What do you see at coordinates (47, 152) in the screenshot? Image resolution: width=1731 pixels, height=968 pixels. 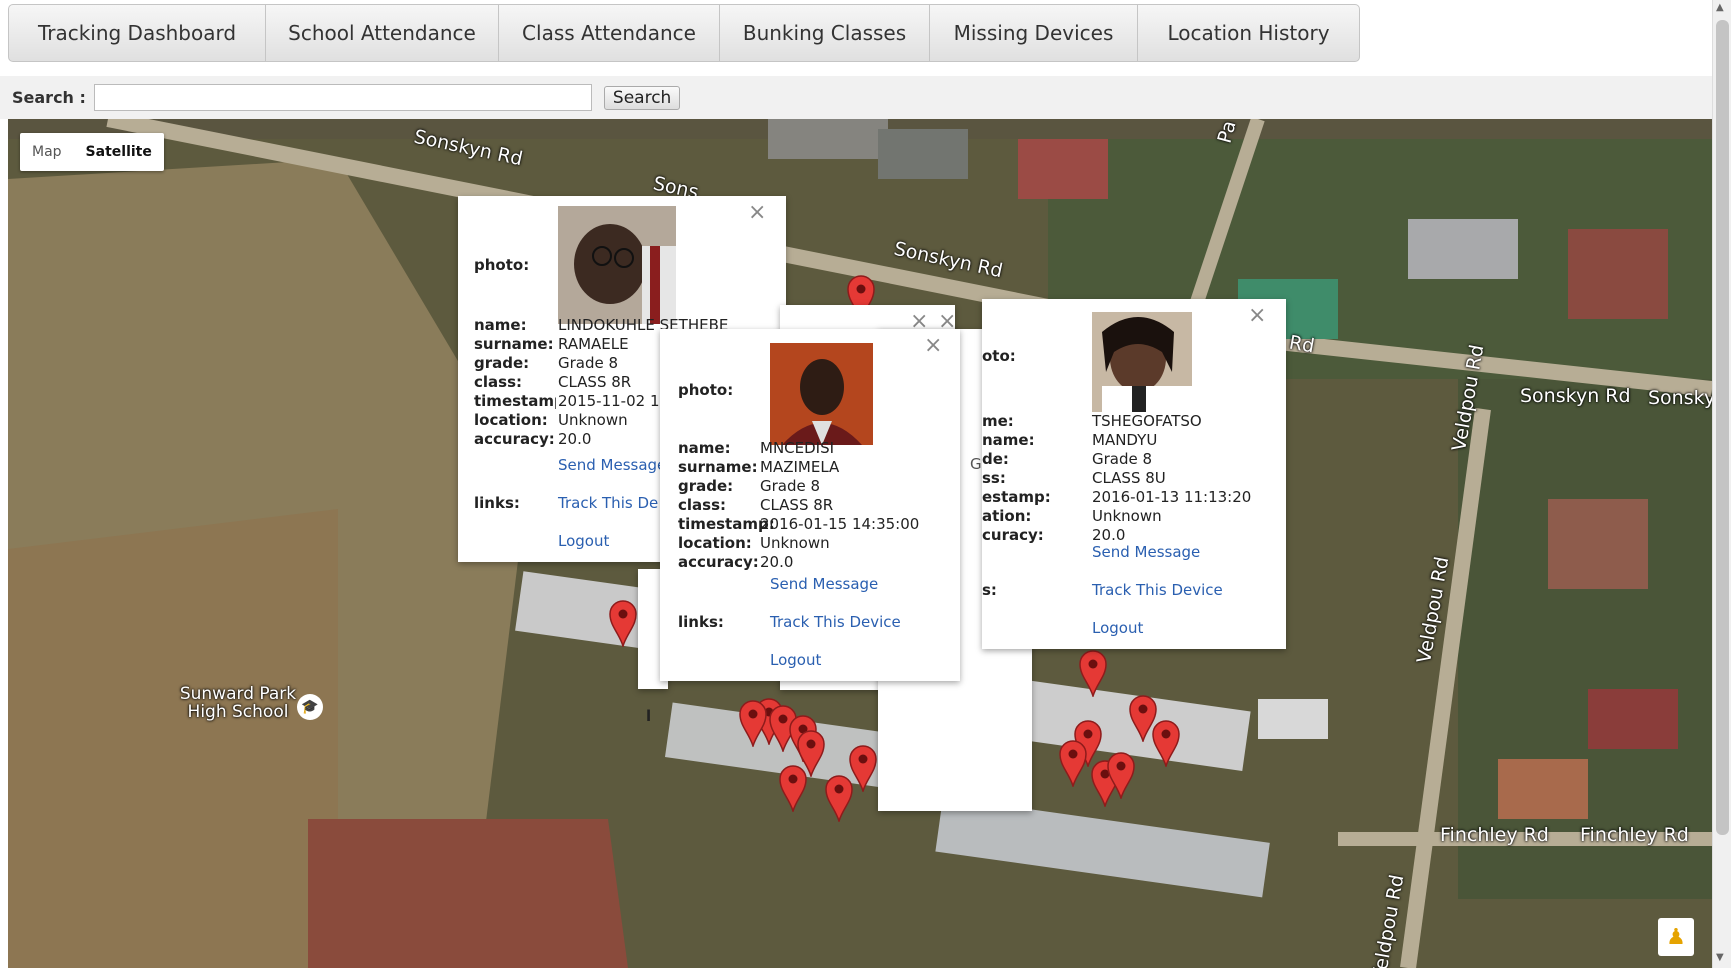 I see `map-type-map-button: Map` at bounding box center [47, 152].